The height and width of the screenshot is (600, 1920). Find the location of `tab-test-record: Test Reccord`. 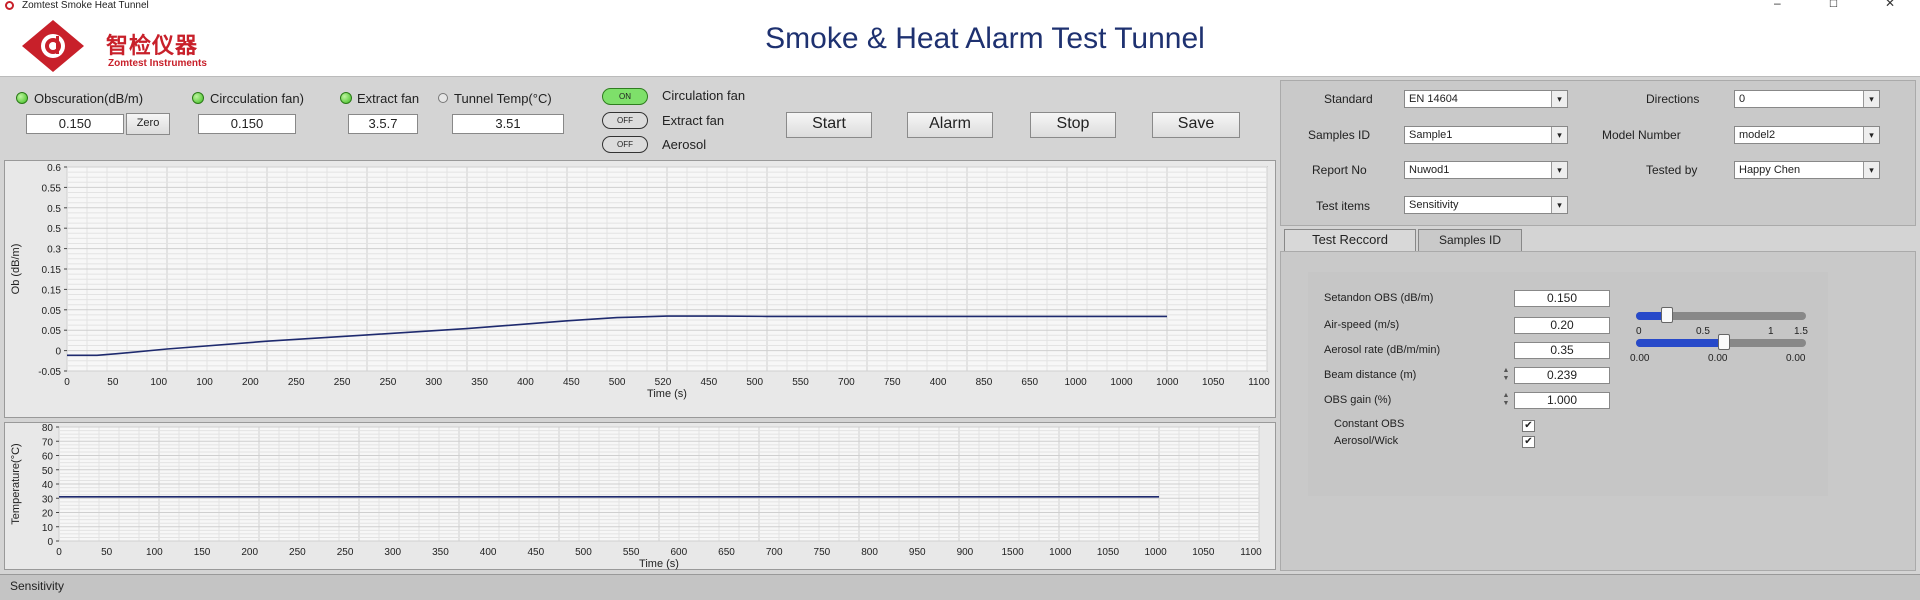

tab-test-record: Test Reccord is located at coordinates (1350, 240).